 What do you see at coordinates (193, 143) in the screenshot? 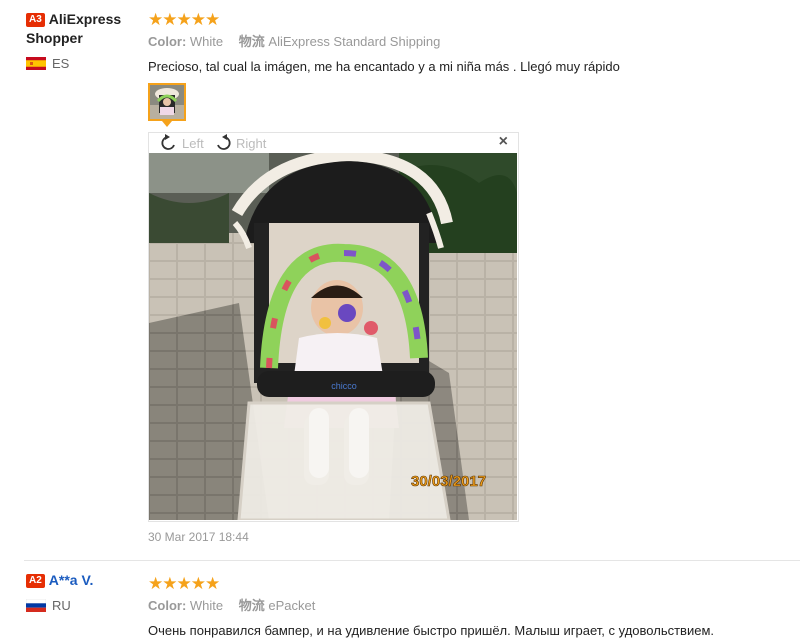
I see `rotate-left-label: Left` at bounding box center [193, 143].